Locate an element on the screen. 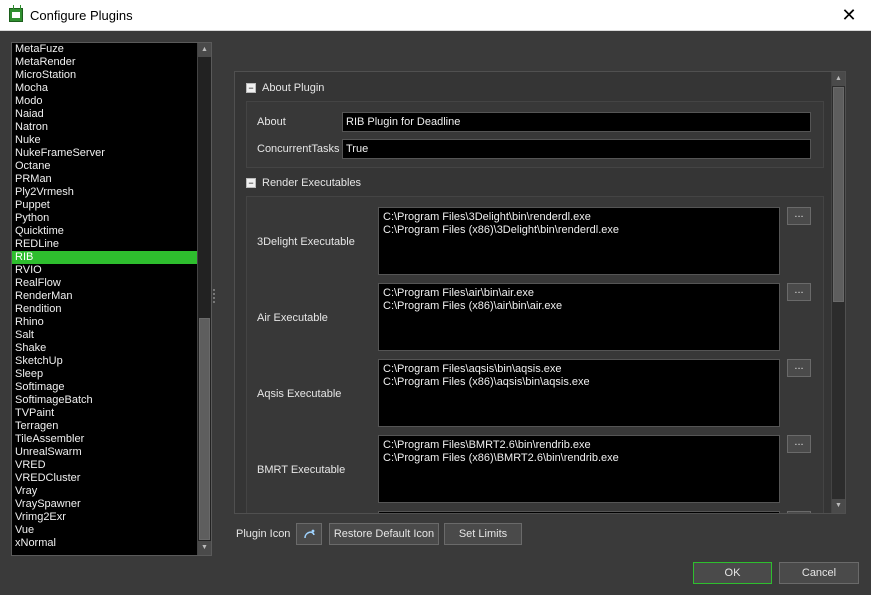  plugin-icon-button is located at coordinates (309, 534).